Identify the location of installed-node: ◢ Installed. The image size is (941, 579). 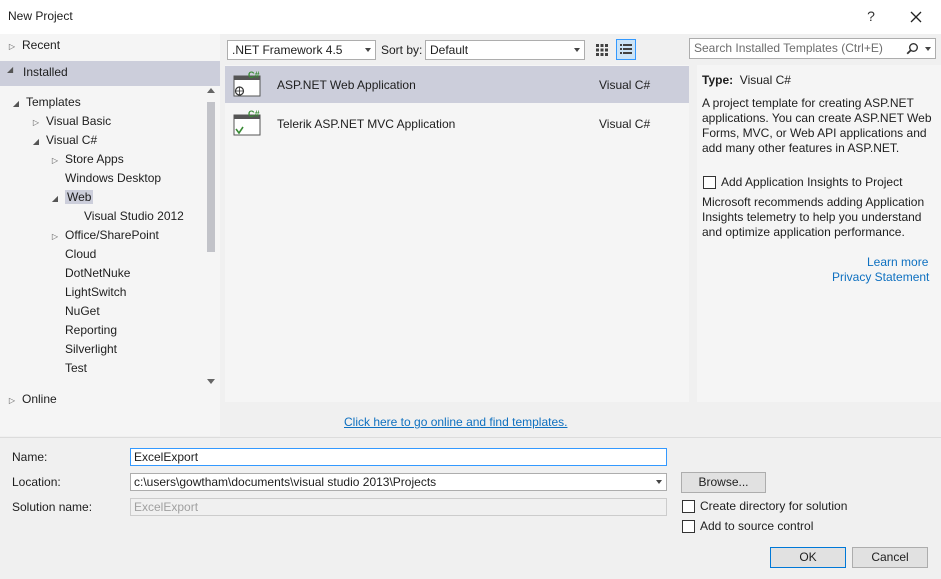
(110, 73).